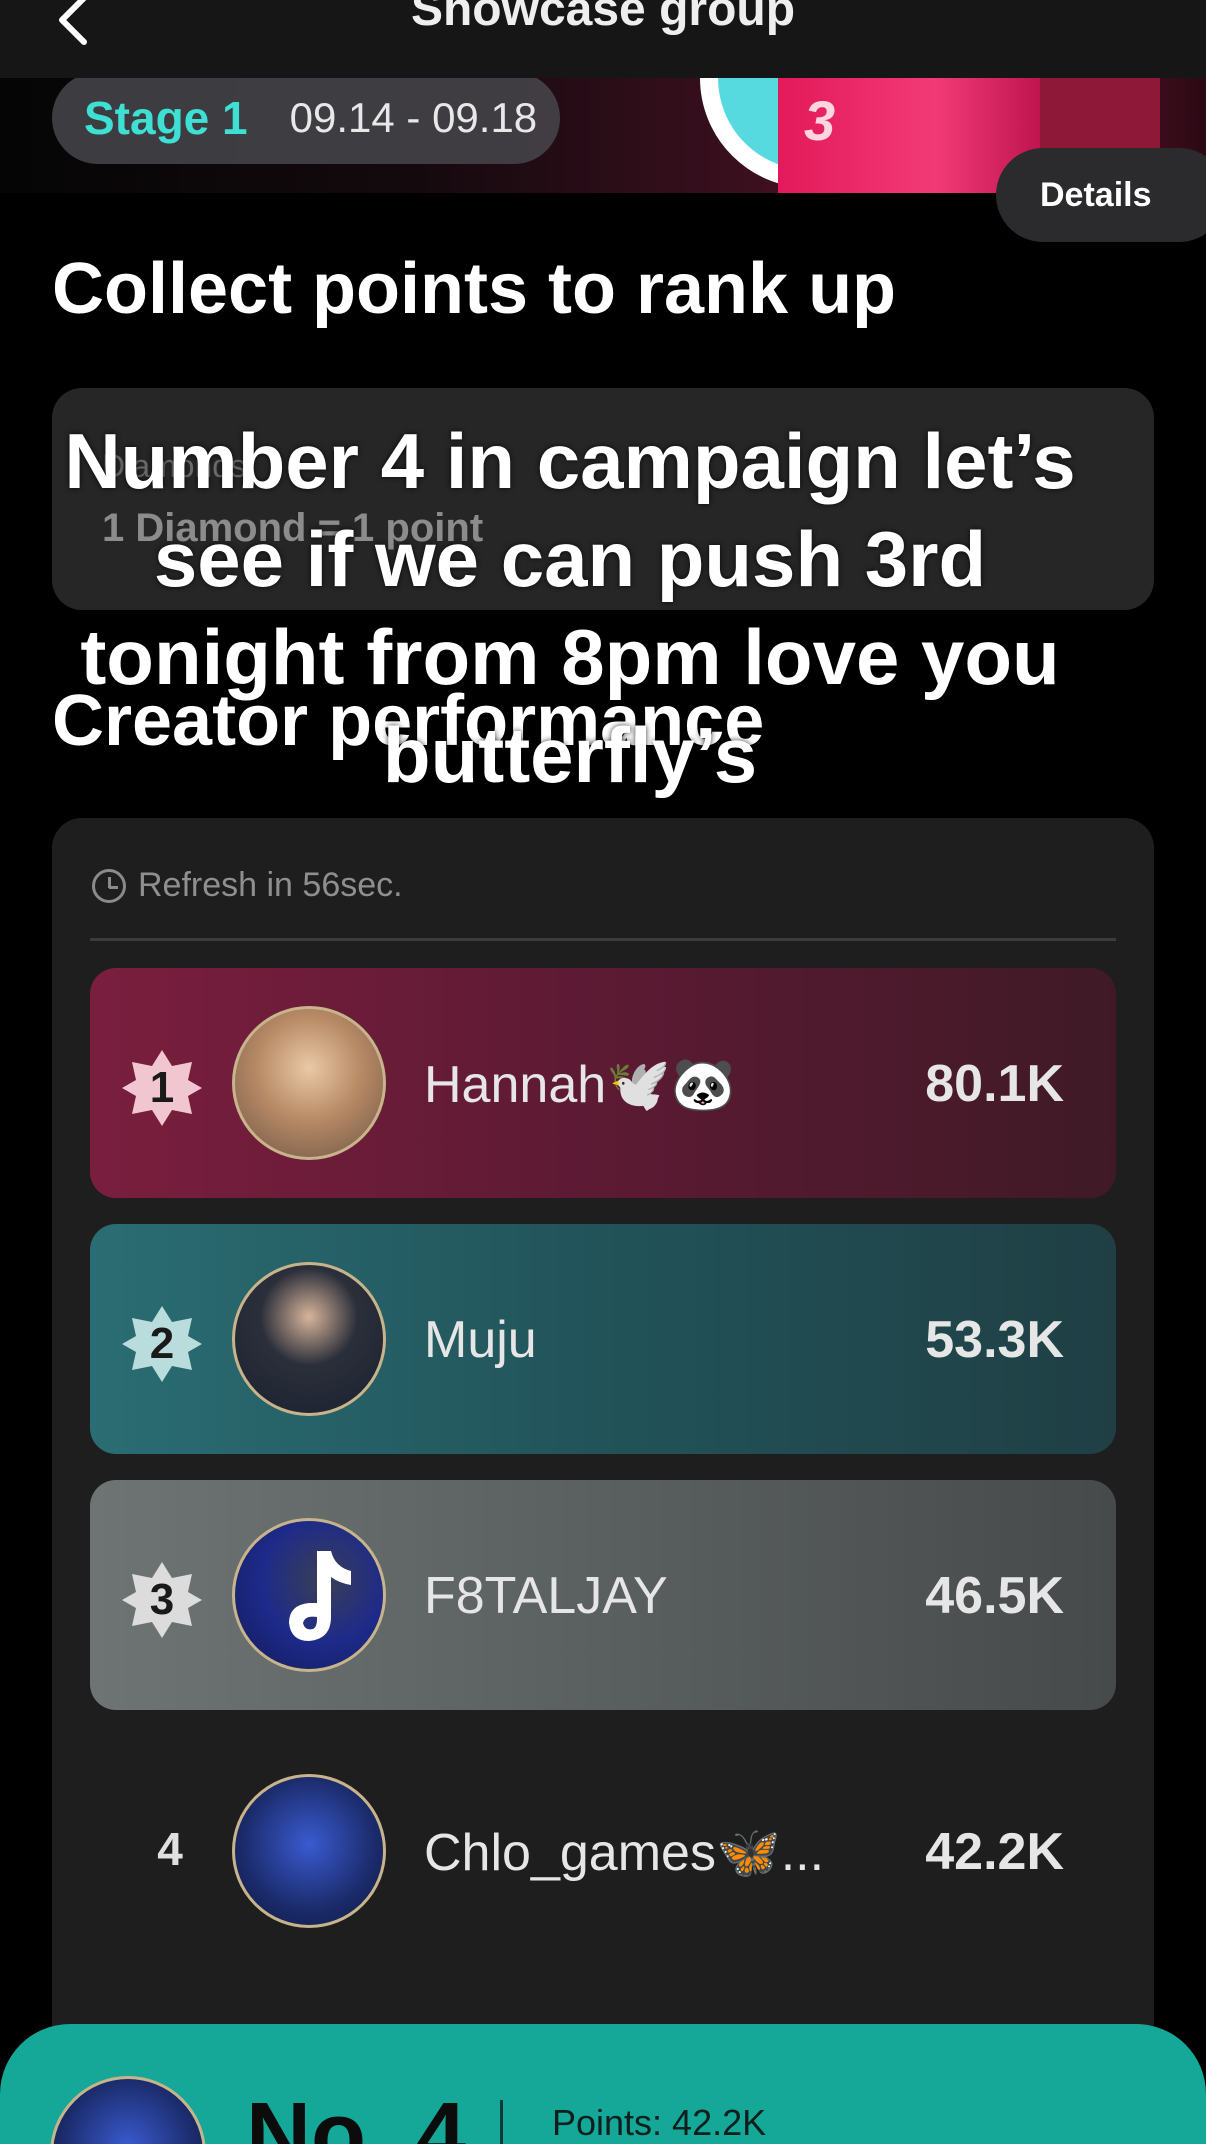 The width and height of the screenshot is (1206, 2144). What do you see at coordinates (994, 1340) in the screenshot?
I see `creator-points: 53.3K` at bounding box center [994, 1340].